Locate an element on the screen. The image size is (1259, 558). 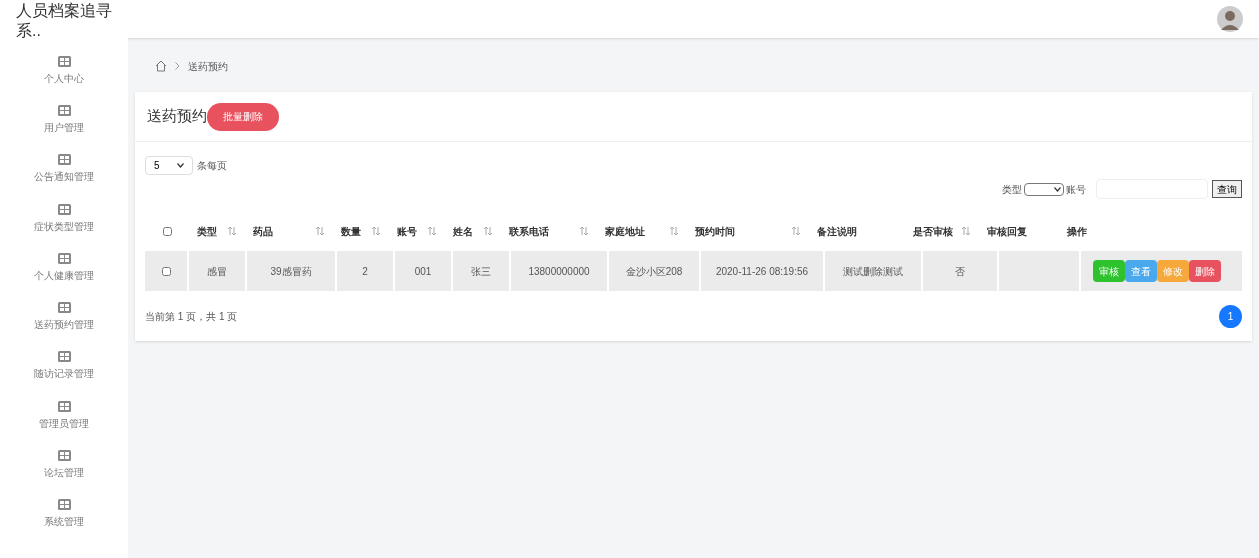
table-cell: 测试删除测试 is located at coordinates (873, 271).